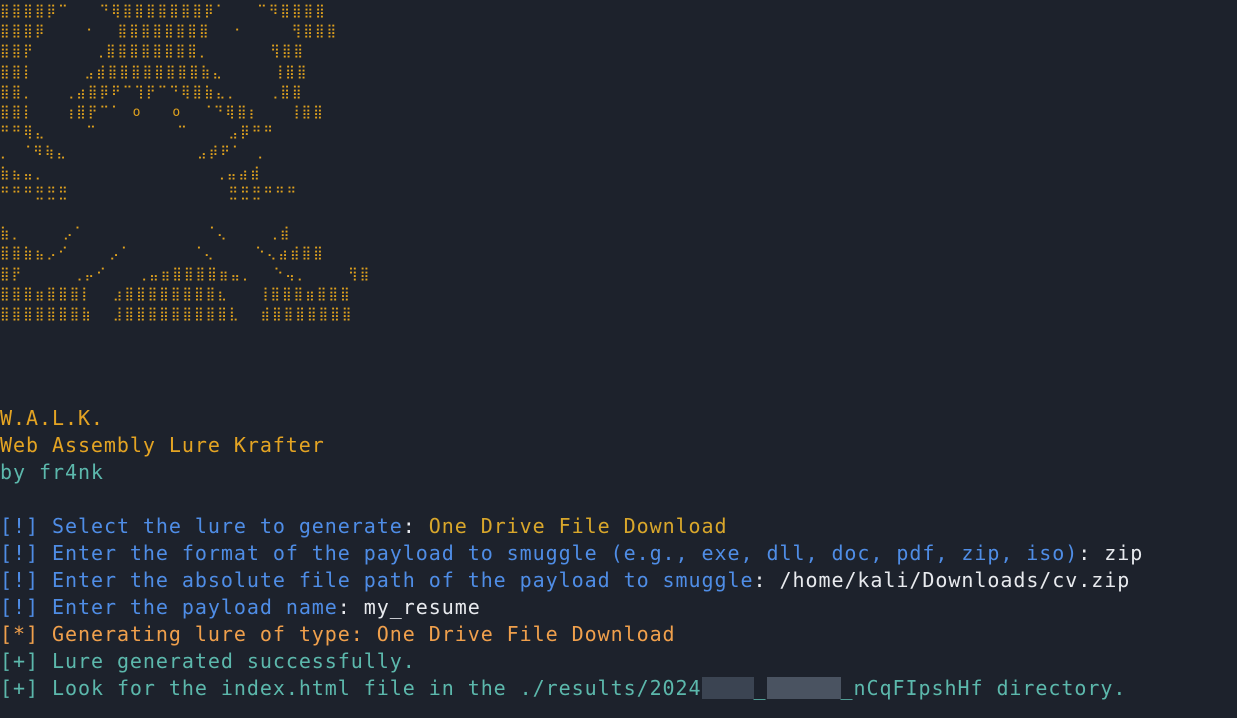 The height and width of the screenshot is (718, 1237). What do you see at coordinates (19, 634) in the screenshot?
I see `status-bracket: [*]` at bounding box center [19, 634].